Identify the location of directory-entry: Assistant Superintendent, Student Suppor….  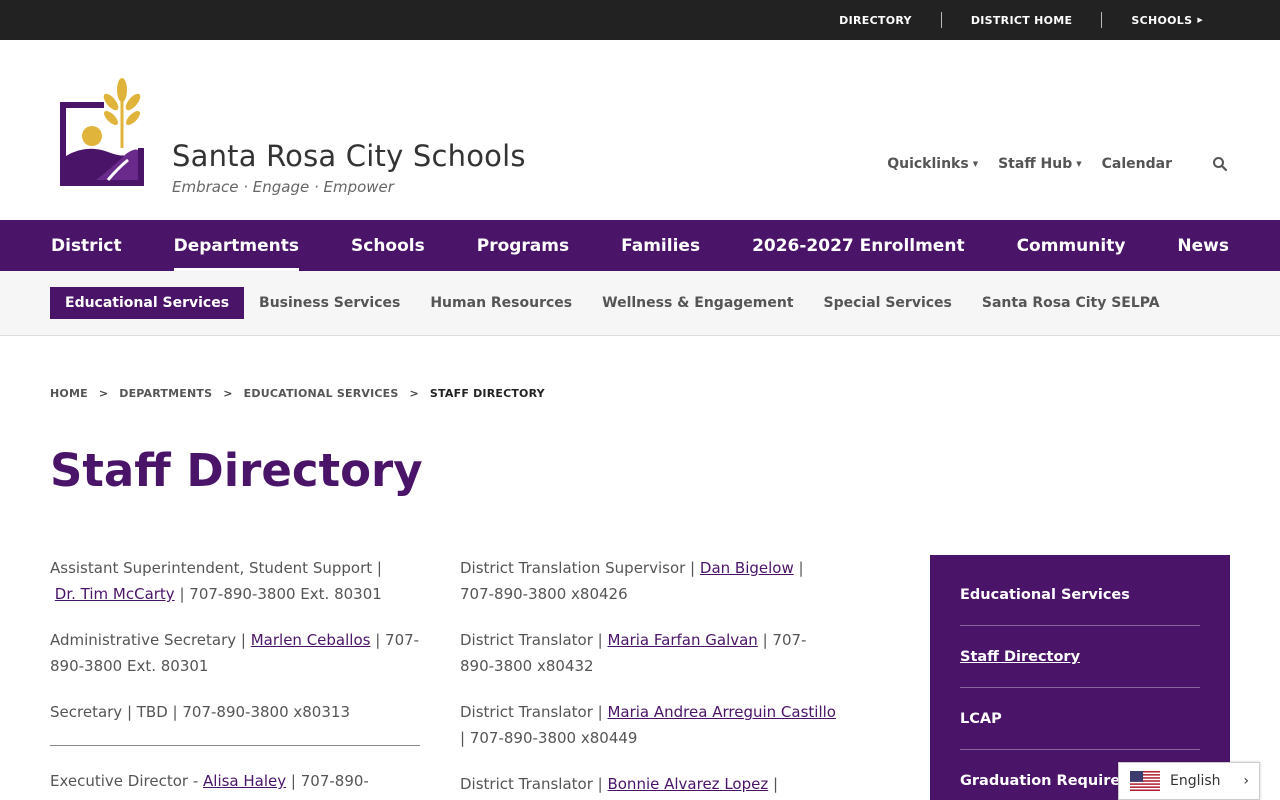
(235, 581).